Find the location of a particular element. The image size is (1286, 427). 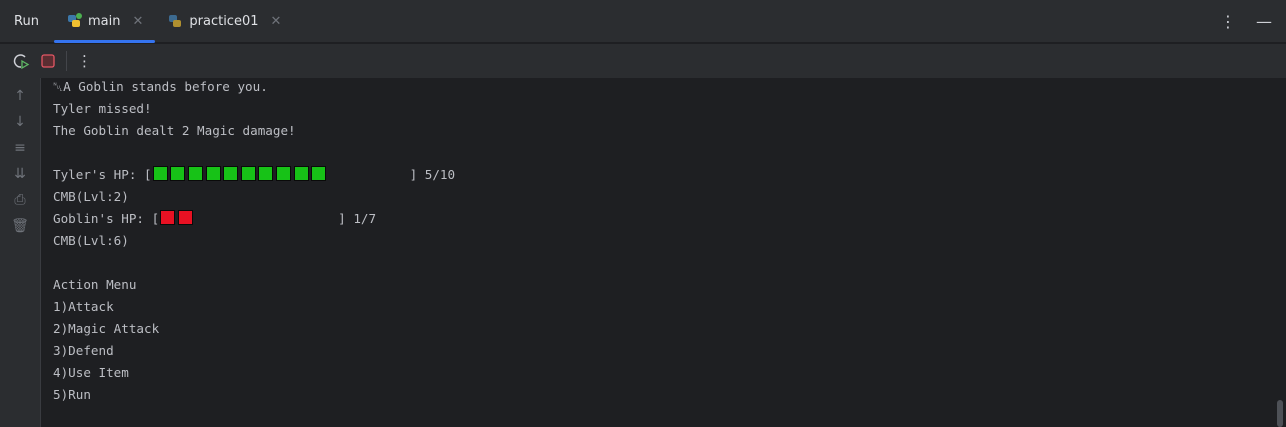

player-hp-value: ] 5/10 is located at coordinates (432, 174).